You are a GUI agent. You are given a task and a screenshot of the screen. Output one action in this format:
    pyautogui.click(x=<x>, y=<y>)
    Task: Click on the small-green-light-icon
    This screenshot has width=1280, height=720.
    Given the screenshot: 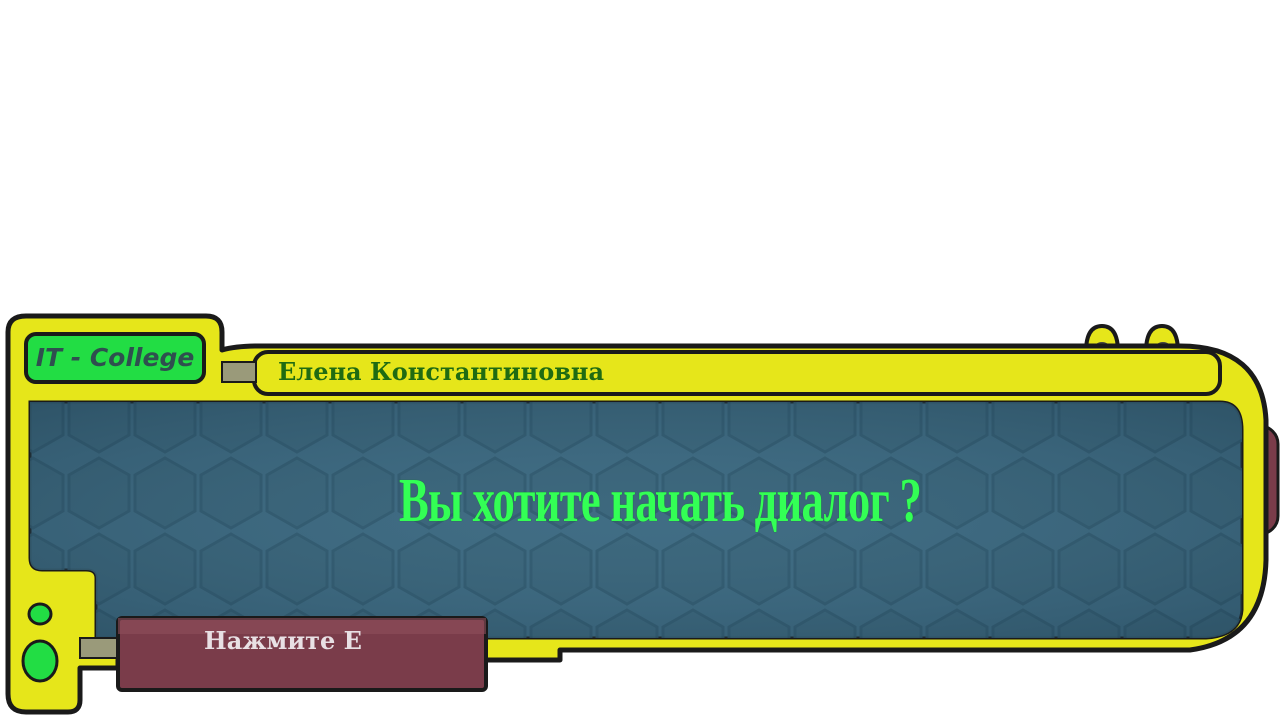 What is the action you would take?
    pyautogui.click(x=40, y=614)
    